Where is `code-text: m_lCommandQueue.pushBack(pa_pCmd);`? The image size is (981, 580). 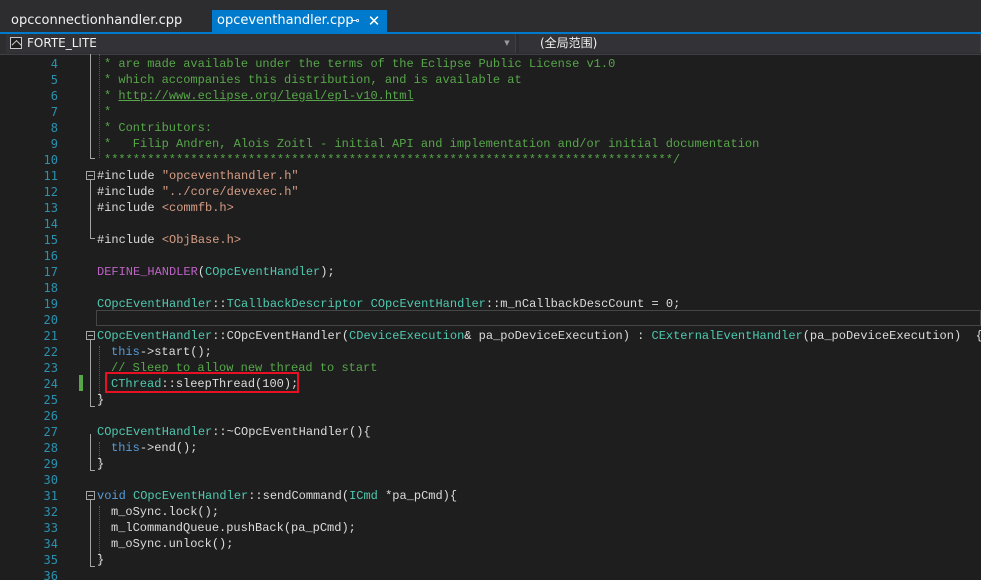 code-text: m_lCommandQueue.pushBack(pa_pCmd); is located at coordinates (233, 528).